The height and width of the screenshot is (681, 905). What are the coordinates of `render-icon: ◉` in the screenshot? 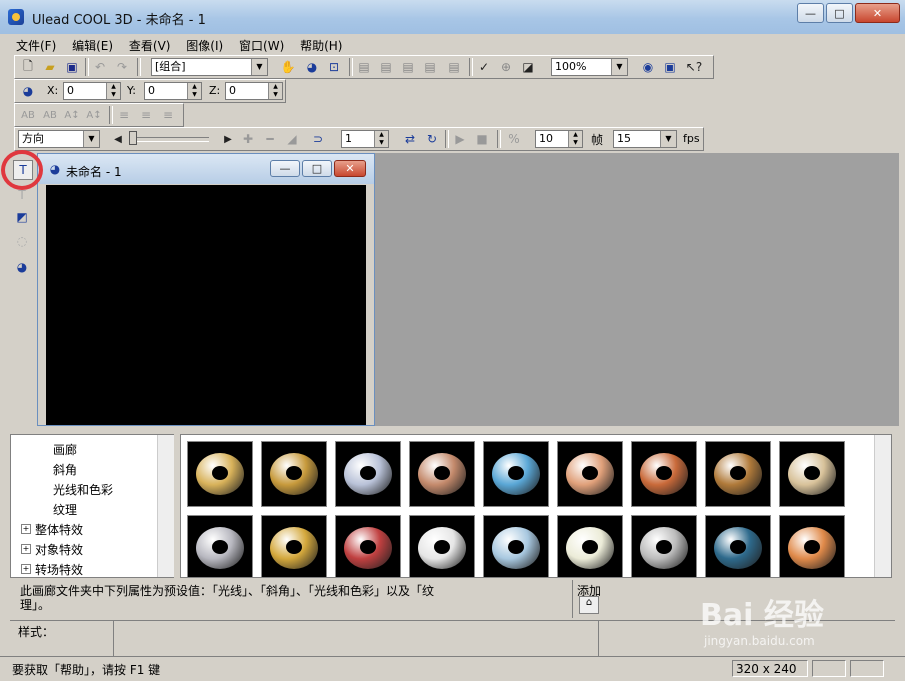 It's located at (648, 67).